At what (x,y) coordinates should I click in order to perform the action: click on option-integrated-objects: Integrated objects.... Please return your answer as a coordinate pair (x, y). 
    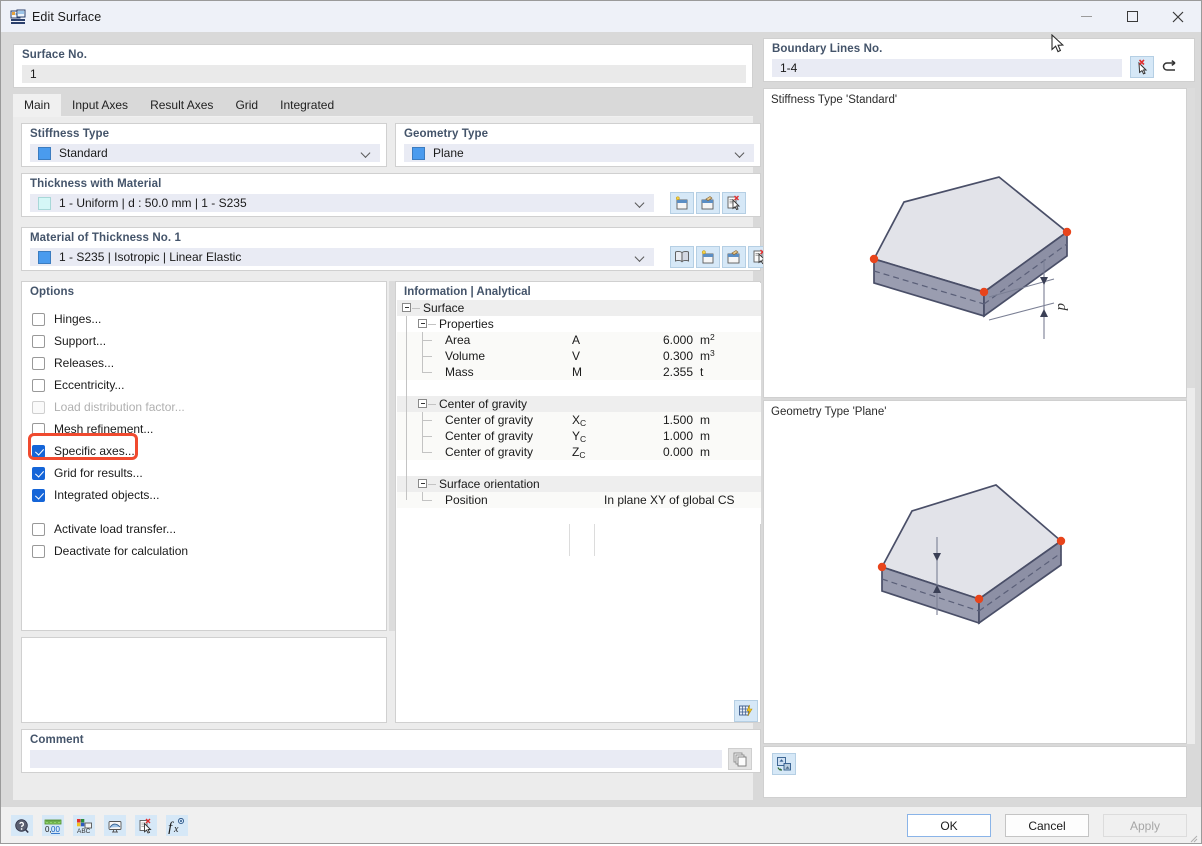
    Looking at the image, I should click on (204, 495).